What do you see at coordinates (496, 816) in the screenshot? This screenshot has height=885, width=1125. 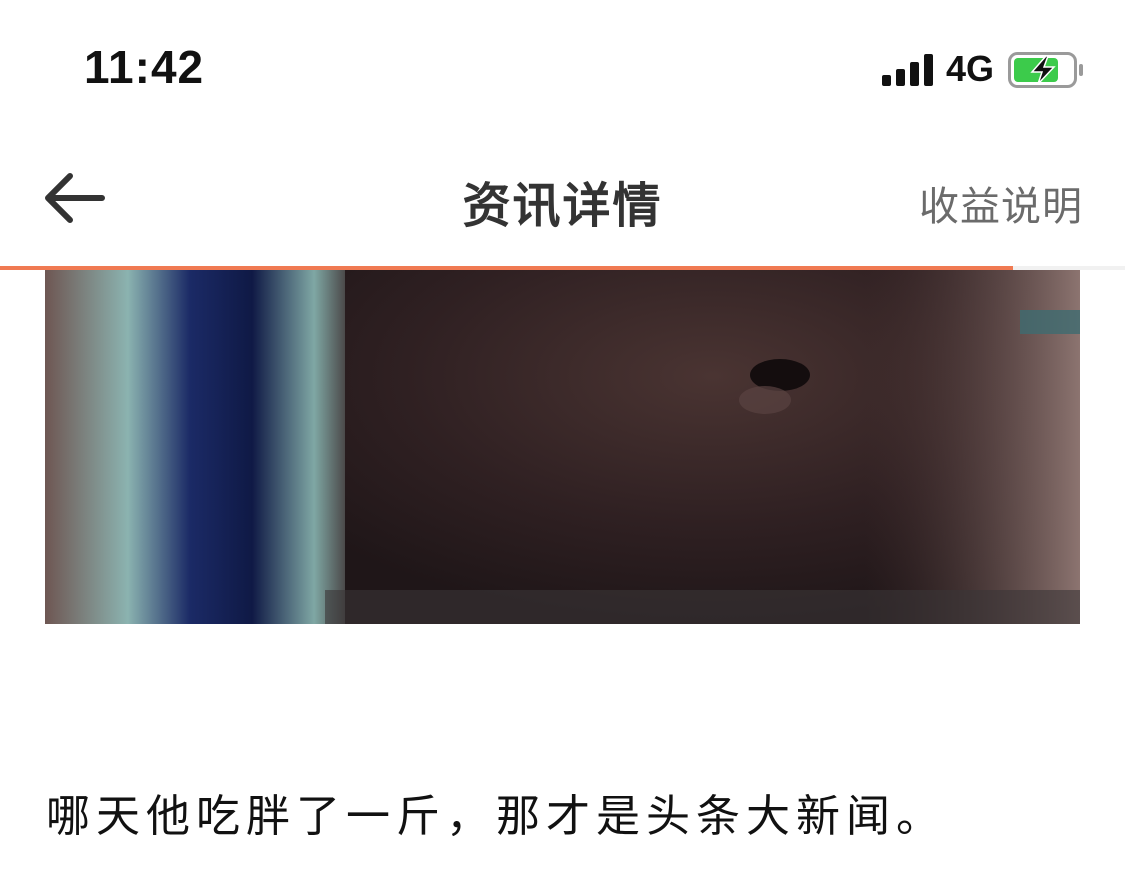 I see `article-paragraph: 哪天他吃胖了一斤，那才是头条大新闻。` at bounding box center [496, 816].